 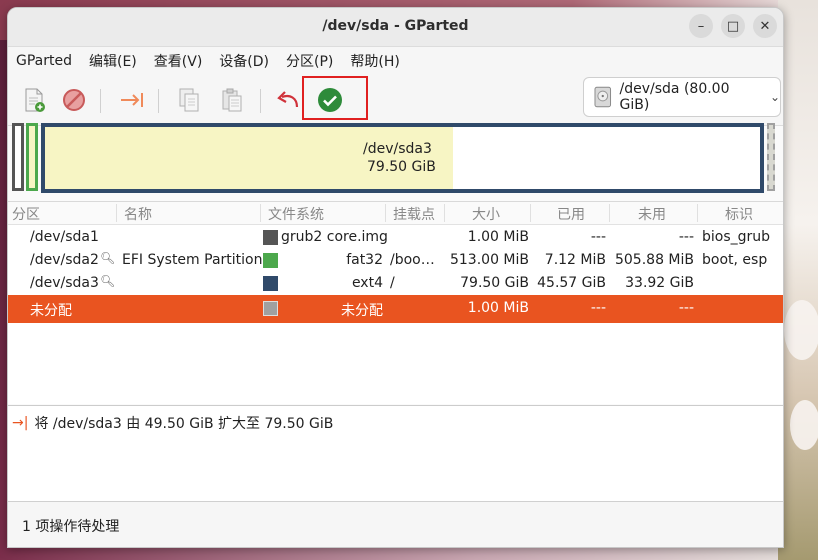 What do you see at coordinates (20, 423) in the screenshot?
I see `resize-arrow-icon: →|` at bounding box center [20, 423].